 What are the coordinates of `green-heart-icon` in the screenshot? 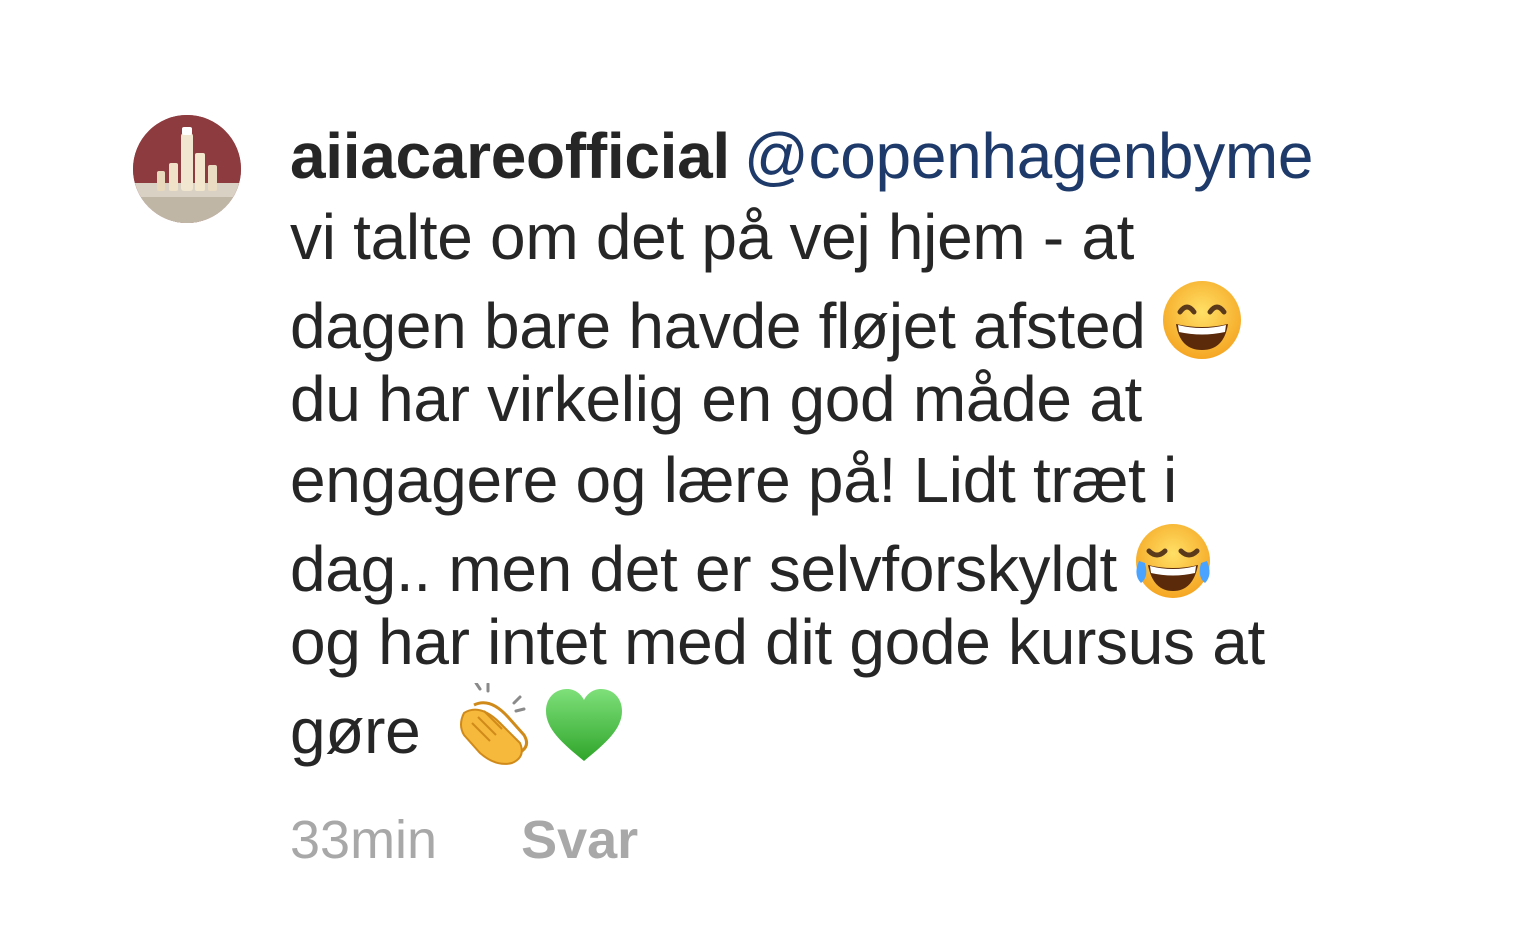 It's located at (584, 725).